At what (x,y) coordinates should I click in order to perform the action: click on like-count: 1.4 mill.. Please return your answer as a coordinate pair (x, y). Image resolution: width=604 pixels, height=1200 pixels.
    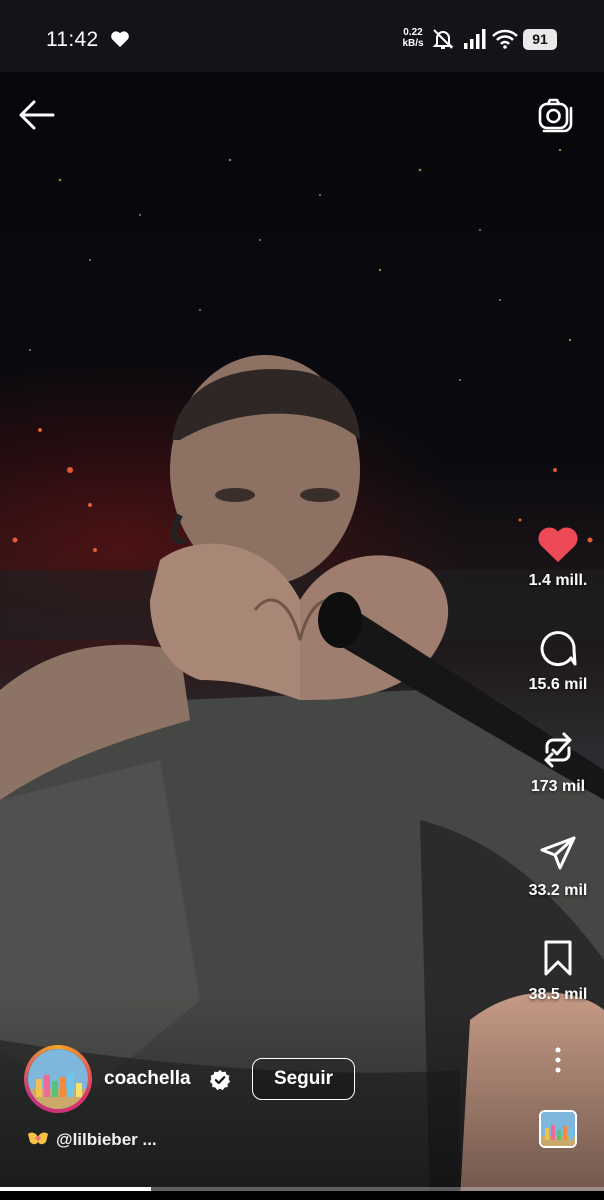
    Looking at the image, I should click on (558, 580).